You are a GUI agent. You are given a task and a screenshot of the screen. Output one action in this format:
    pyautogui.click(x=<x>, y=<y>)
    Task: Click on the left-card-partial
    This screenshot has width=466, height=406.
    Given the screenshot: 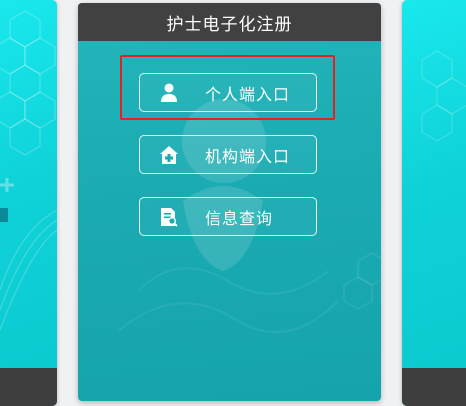 What is the action you would take?
    pyautogui.click(x=28, y=203)
    